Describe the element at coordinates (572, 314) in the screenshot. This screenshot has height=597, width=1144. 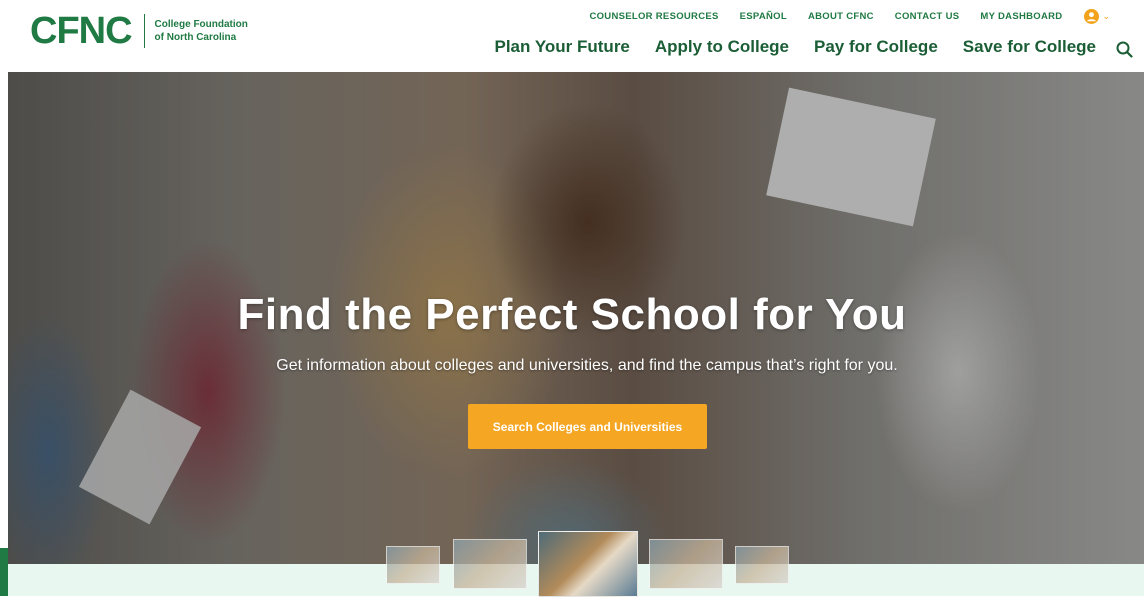
I see `hero-title: Find the Perfect School for You` at that location.